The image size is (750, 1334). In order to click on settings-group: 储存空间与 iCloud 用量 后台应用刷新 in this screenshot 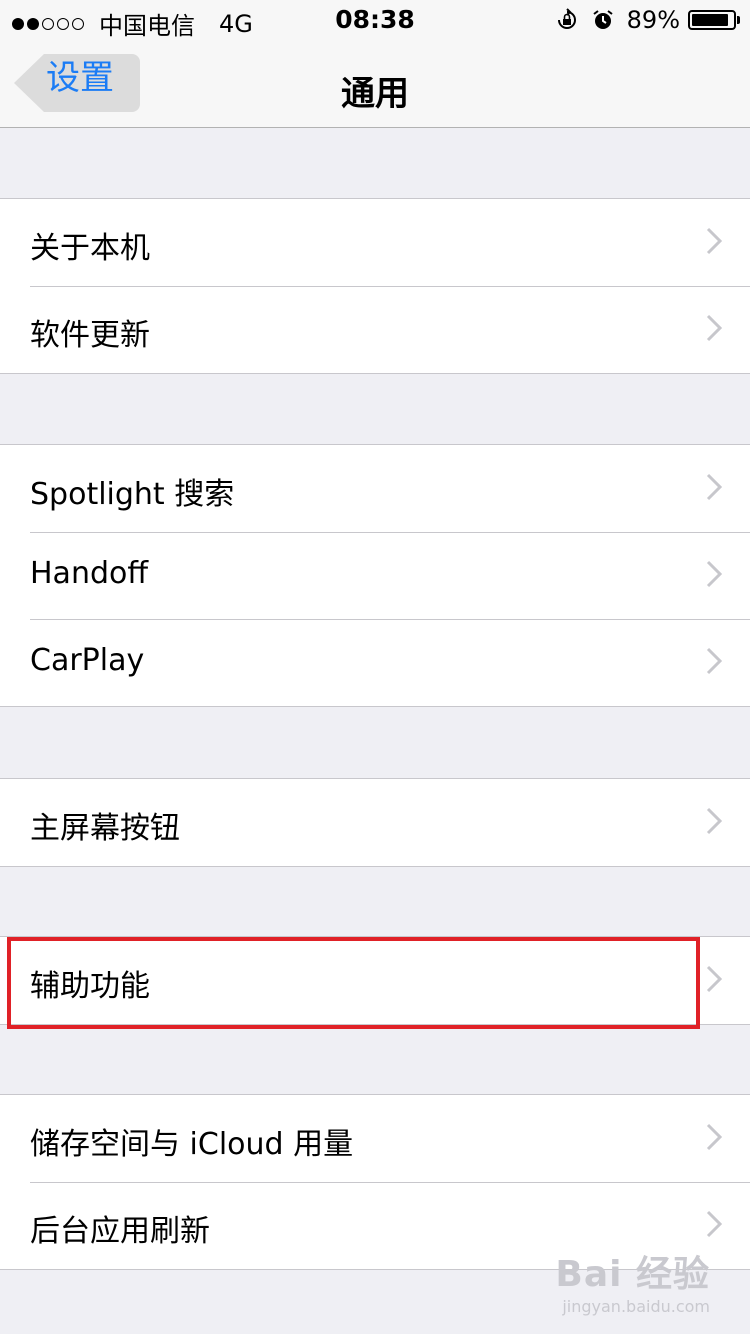, I will do `click(375, 1182)`.